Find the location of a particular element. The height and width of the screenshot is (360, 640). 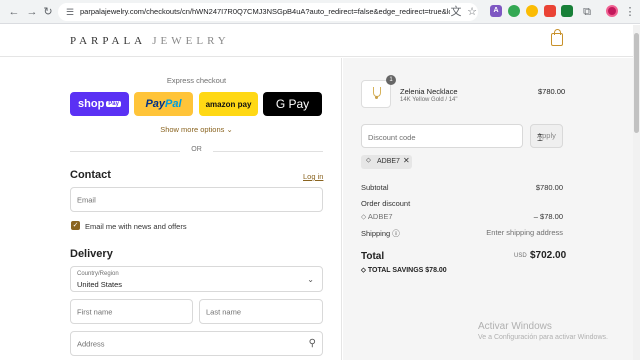

page-scrollbar is located at coordinates (636, 192).